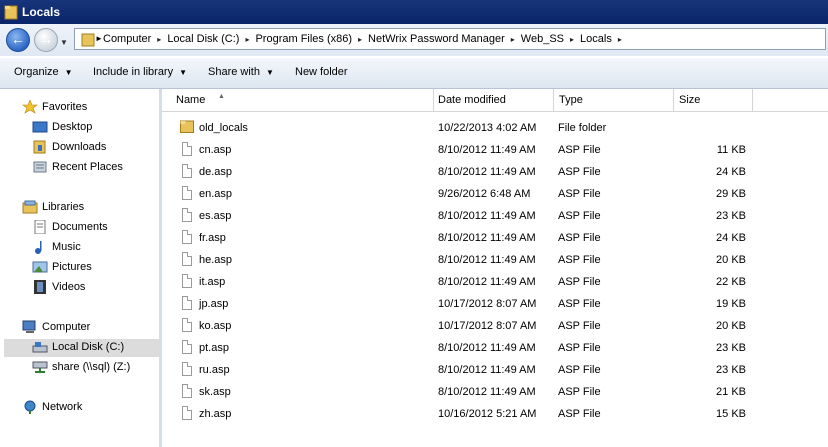 This screenshot has height=447, width=828. Describe the element at coordinates (215, 392) in the screenshot. I see `file-name: sk.asp` at that location.